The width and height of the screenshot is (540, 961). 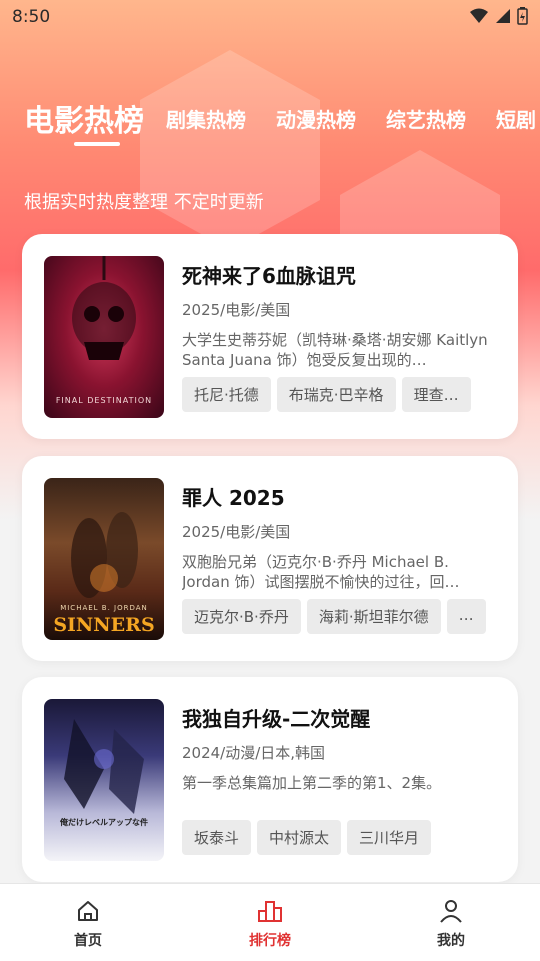 I want to click on status-time: 8:50, so click(x=31, y=17).